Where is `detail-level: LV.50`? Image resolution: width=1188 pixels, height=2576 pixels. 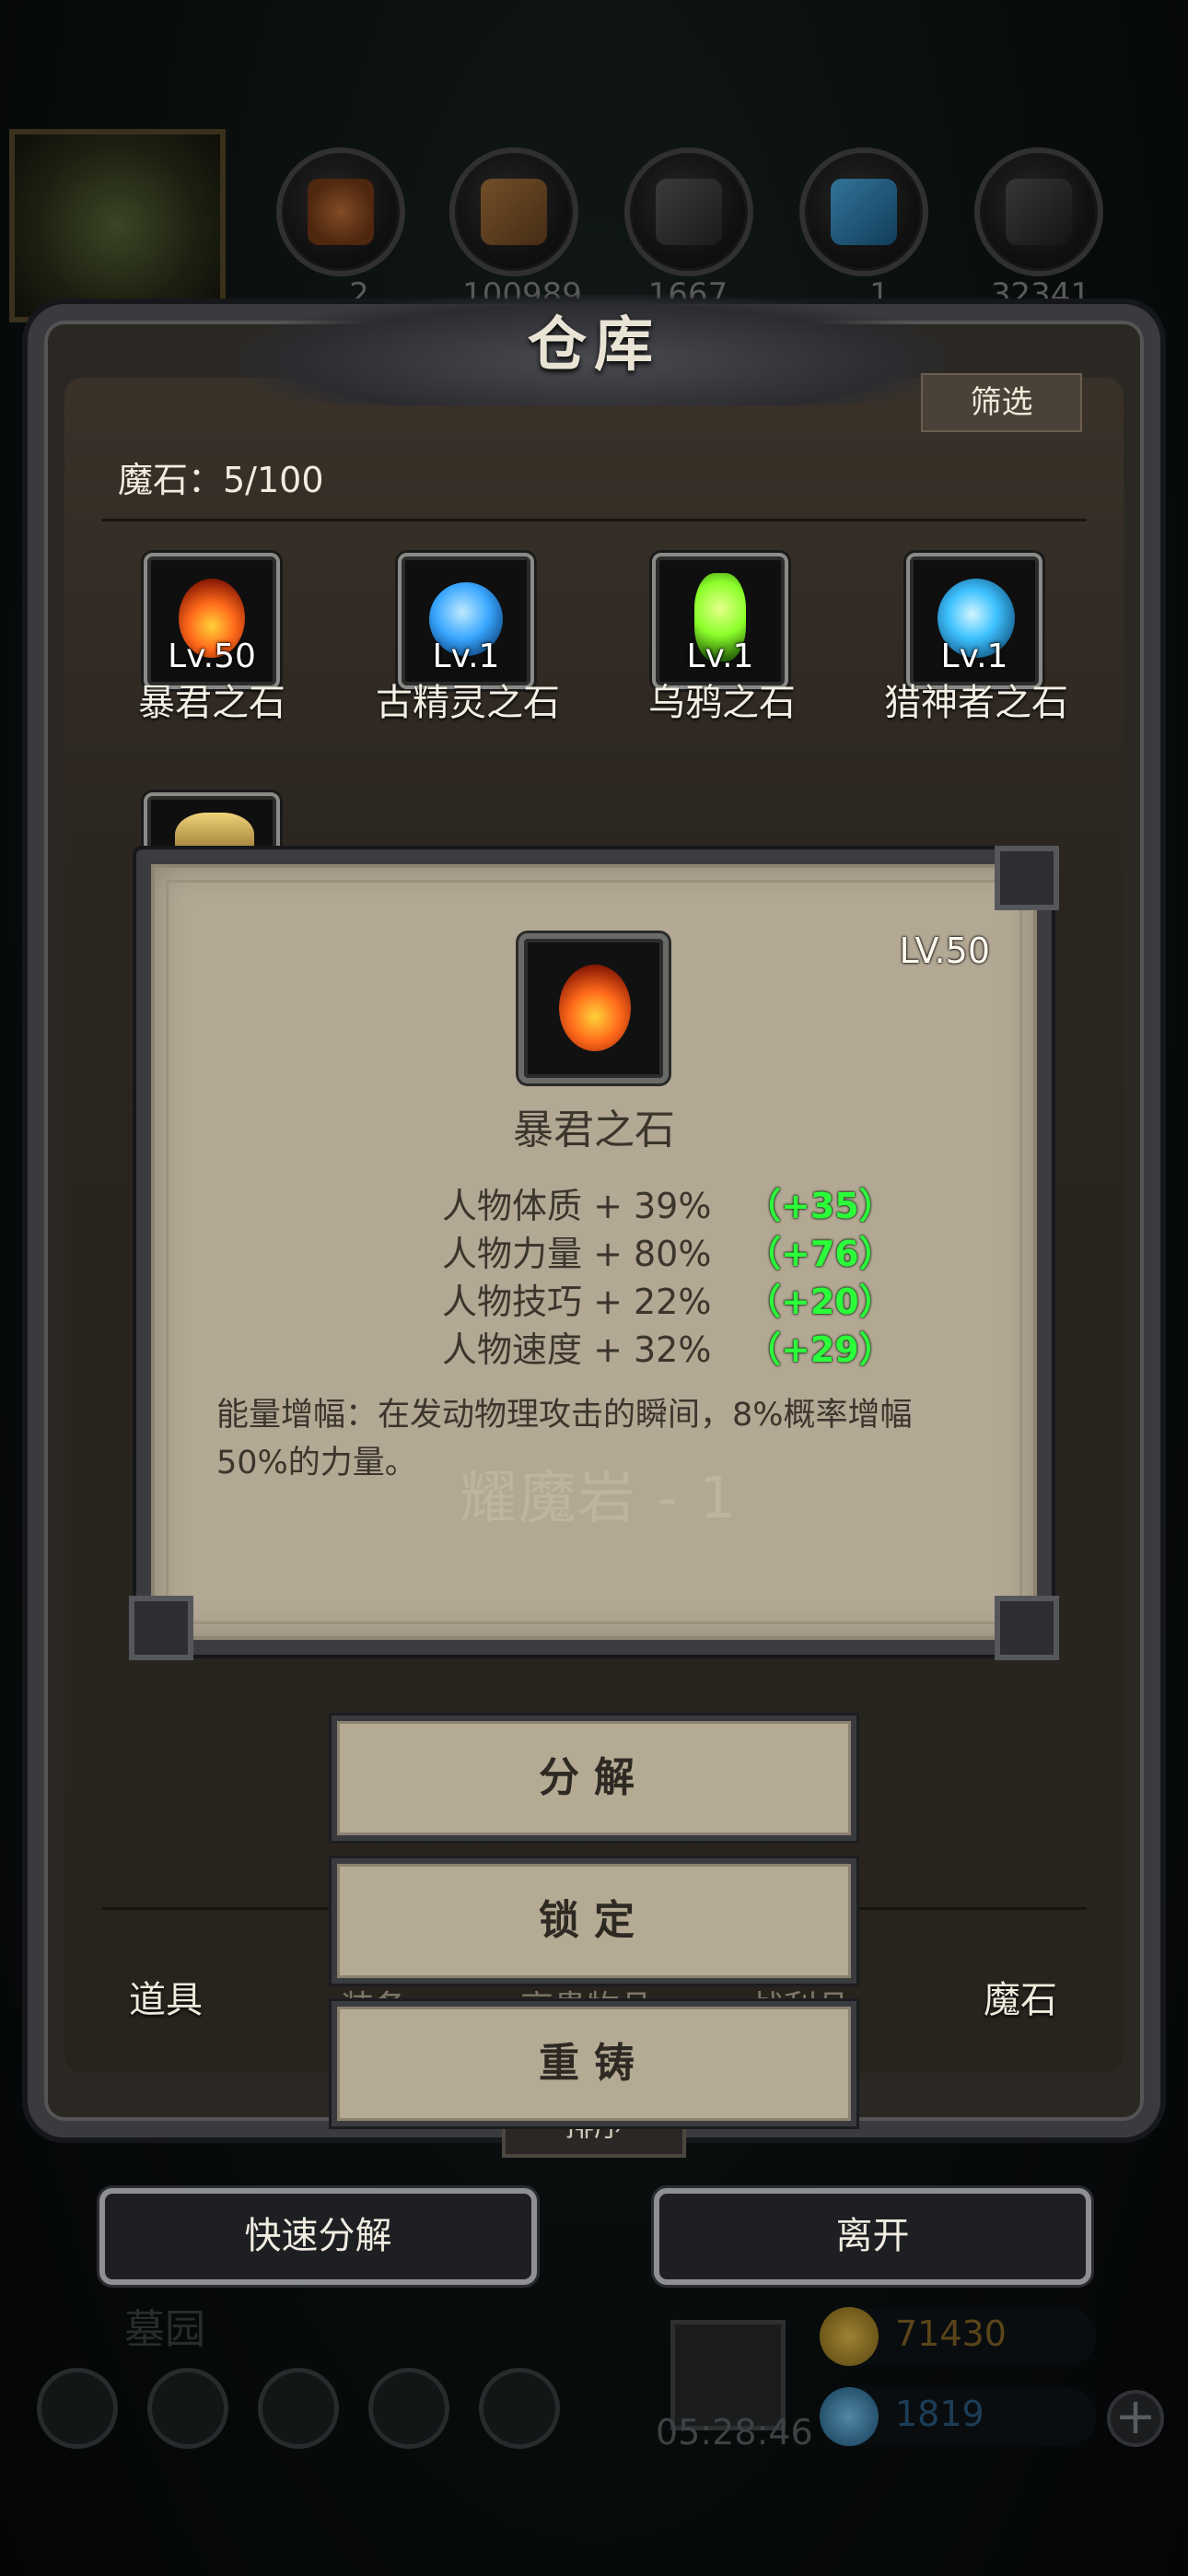 detail-level: LV.50 is located at coordinates (945, 951).